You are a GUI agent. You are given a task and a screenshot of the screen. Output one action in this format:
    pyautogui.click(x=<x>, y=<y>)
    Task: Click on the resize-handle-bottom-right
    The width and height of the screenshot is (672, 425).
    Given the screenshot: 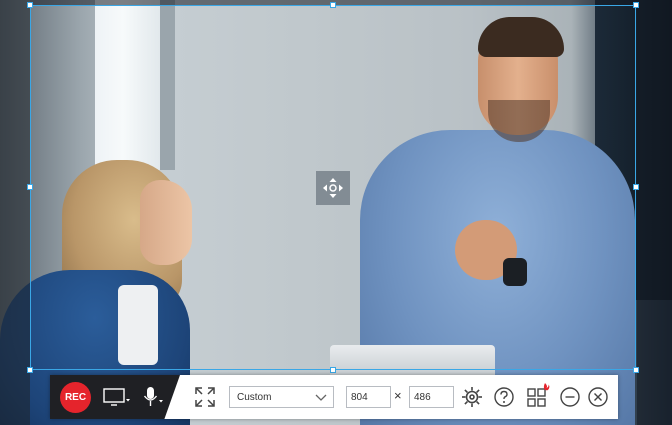 What is the action you would take?
    pyautogui.click(x=636, y=370)
    